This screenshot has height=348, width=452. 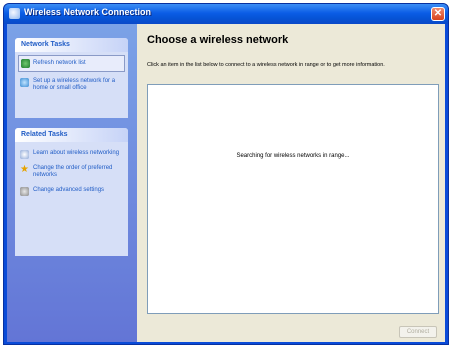 What do you see at coordinates (218, 40) in the screenshot?
I see `page-title: Choose a wireless network` at bounding box center [218, 40].